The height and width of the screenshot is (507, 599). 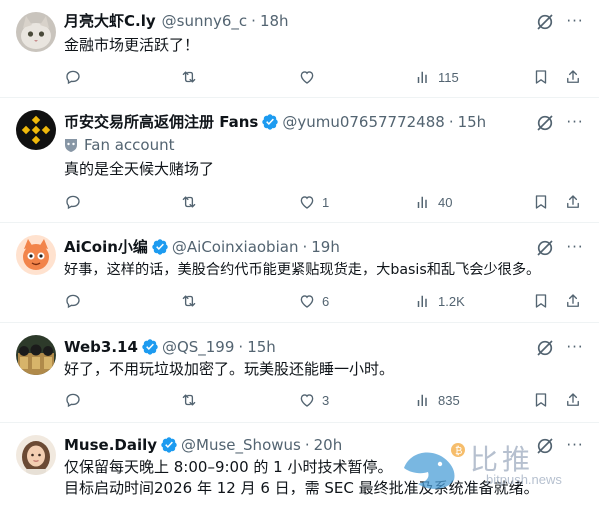 I want to click on display-name: 币安交易所高返佣注册 Fans, so click(x=161, y=122).